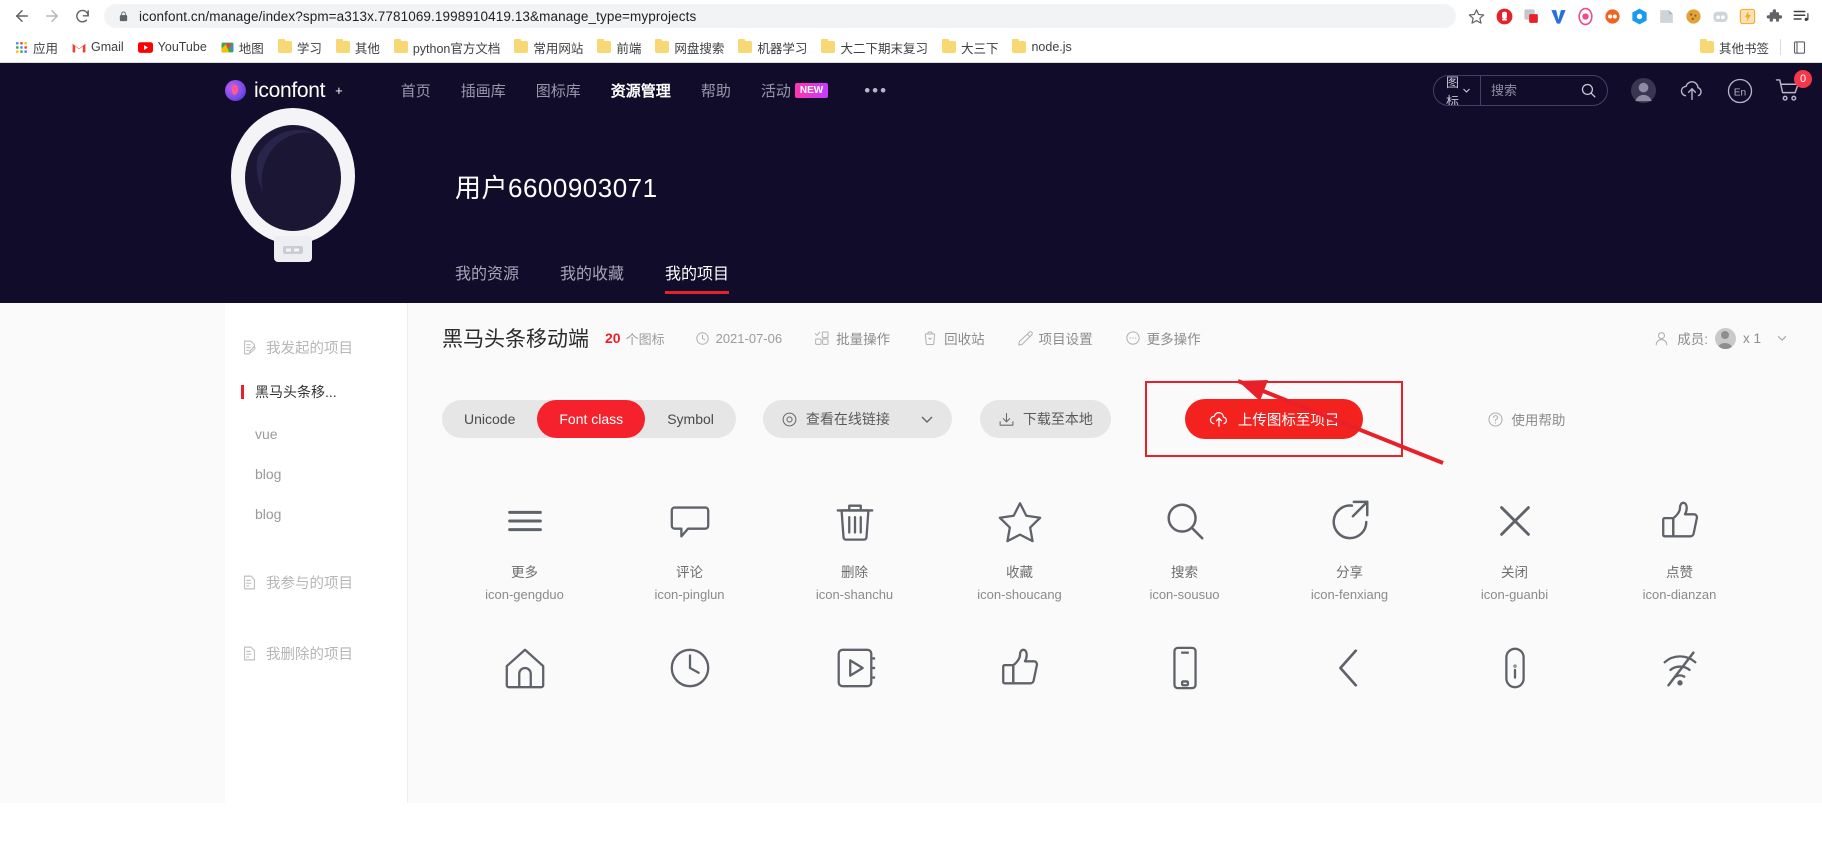 Image resolution: width=1822 pixels, height=842 pixels. I want to click on bookmark-folder-4: 常用网站, so click(548, 47).